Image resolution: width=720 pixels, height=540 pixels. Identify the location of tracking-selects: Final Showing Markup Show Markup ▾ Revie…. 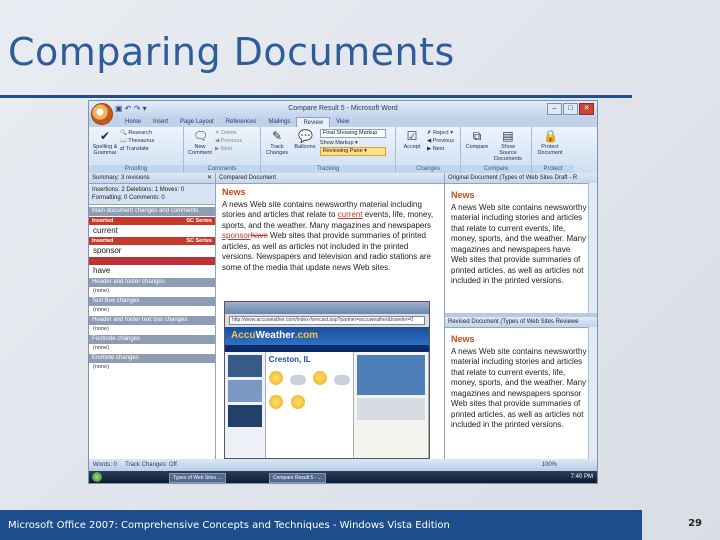
(352, 143).